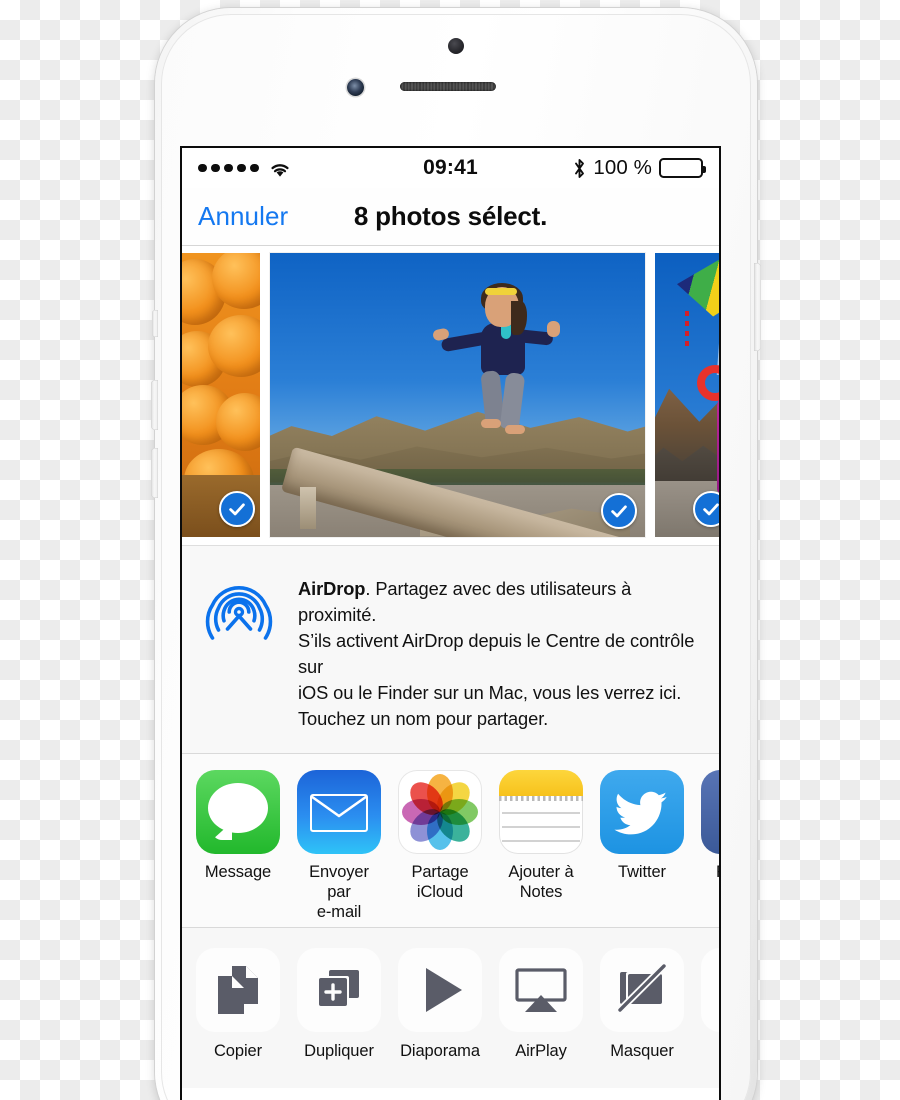  I want to click on share-target-label: F, so click(710, 872).